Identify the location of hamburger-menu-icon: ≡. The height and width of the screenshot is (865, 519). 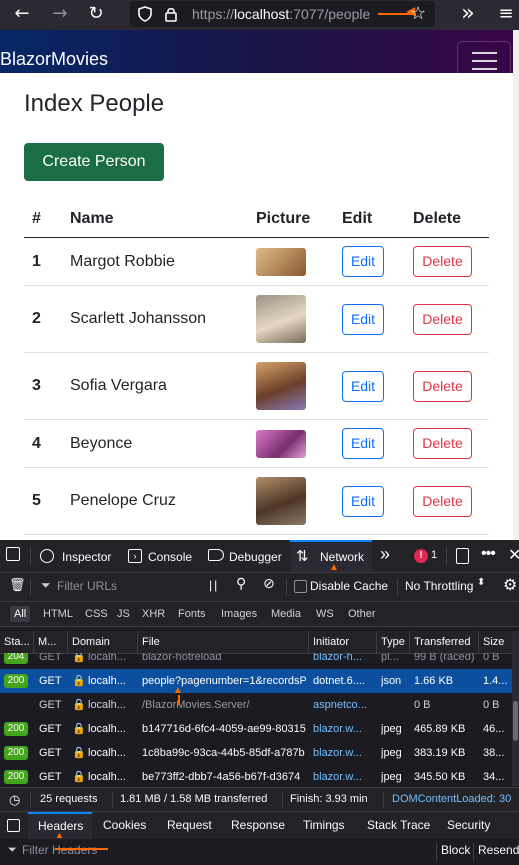
(506, 14).